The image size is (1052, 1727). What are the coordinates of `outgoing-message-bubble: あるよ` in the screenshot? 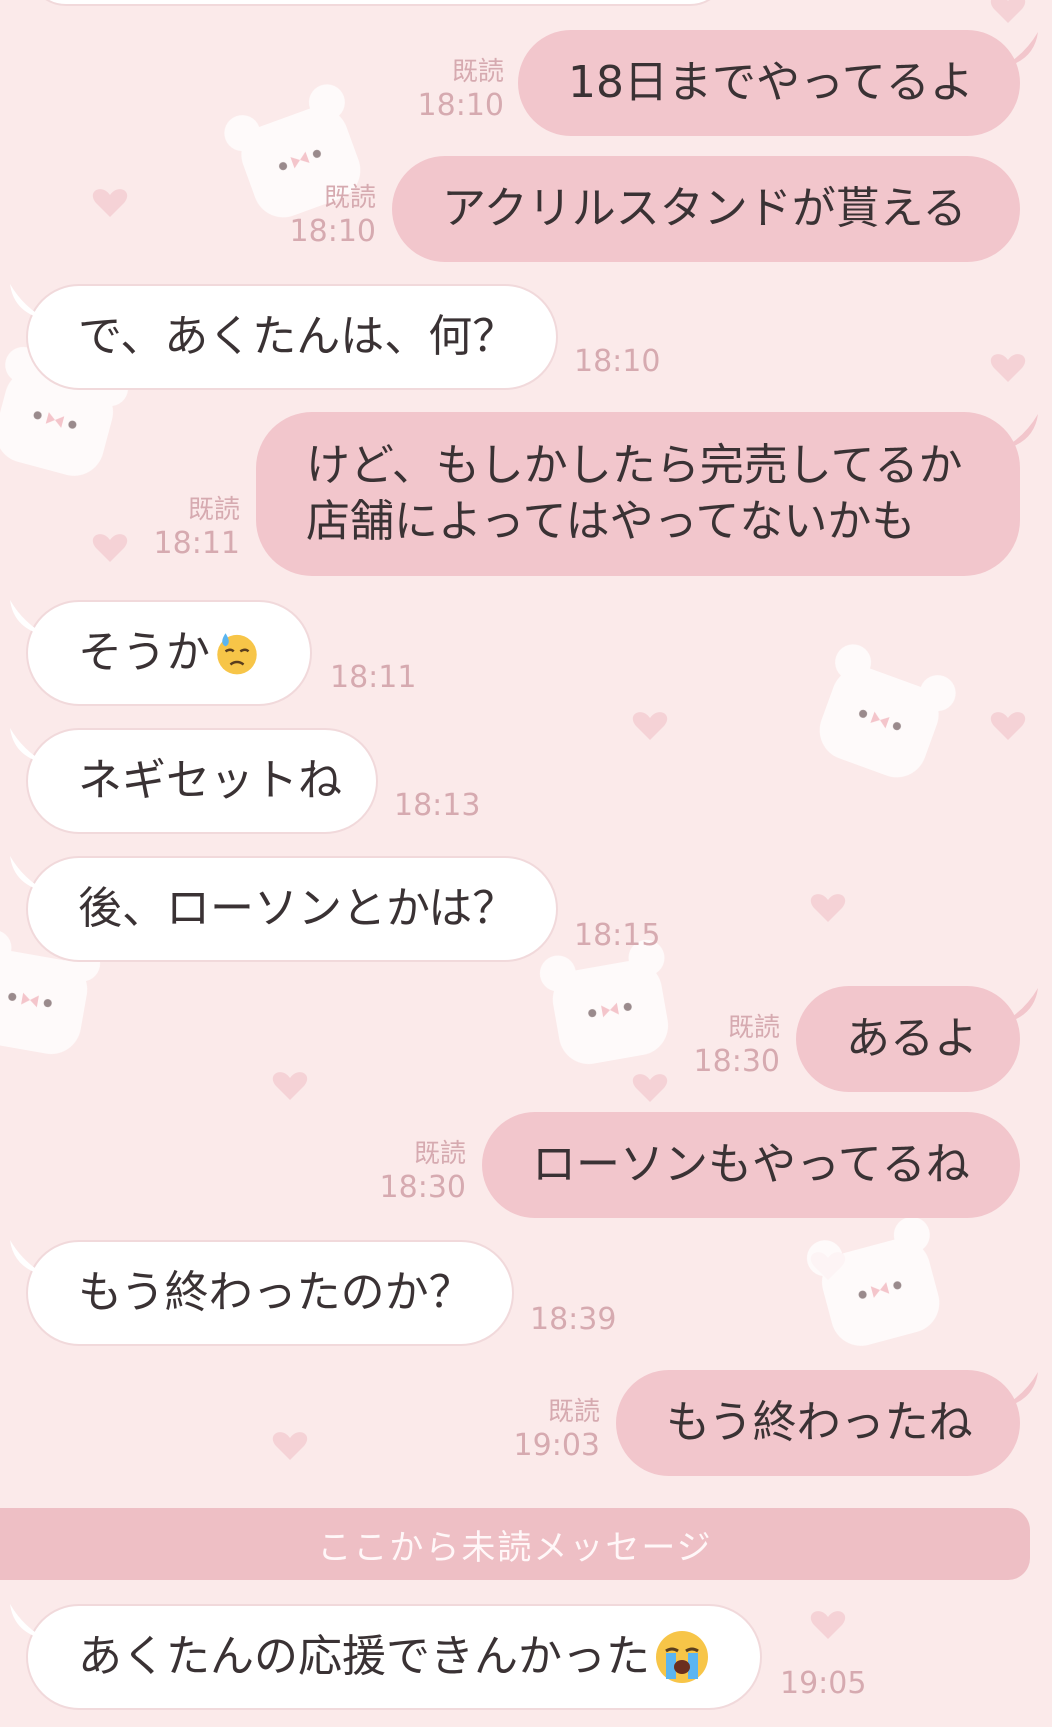 It's located at (908, 1039).